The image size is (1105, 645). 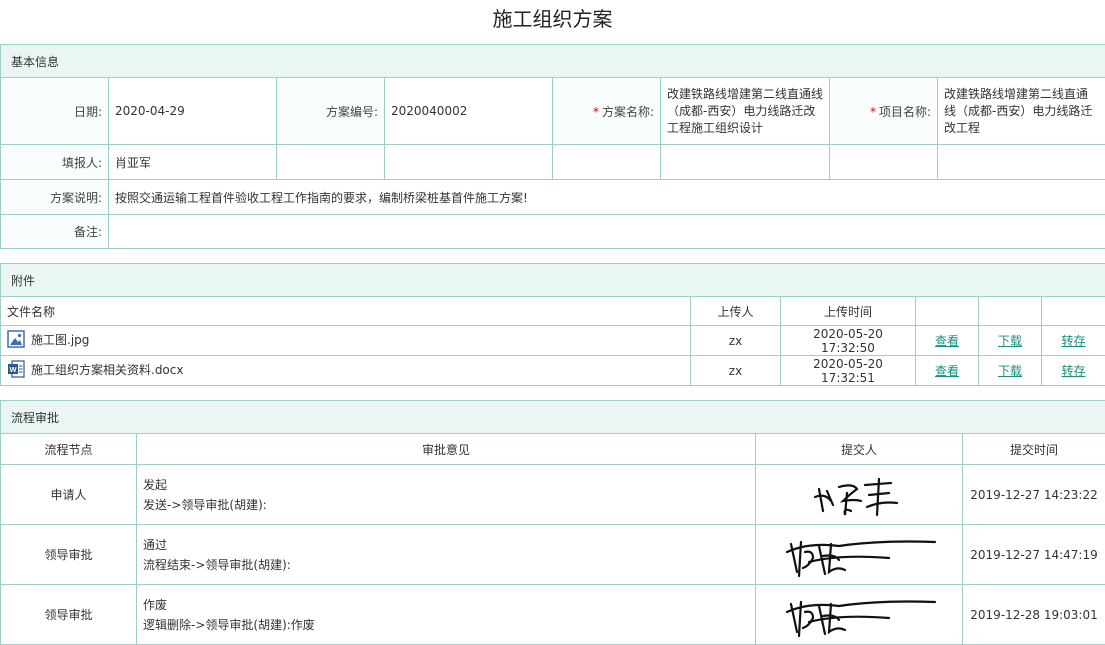 What do you see at coordinates (55, 162) in the screenshot?
I see `reporter-label: 填报人:` at bounding box center [55, 162].